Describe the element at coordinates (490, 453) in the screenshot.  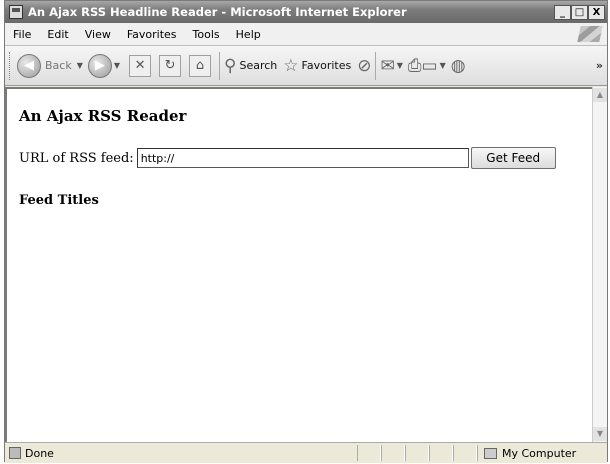
I see `computer-icon` at that location.